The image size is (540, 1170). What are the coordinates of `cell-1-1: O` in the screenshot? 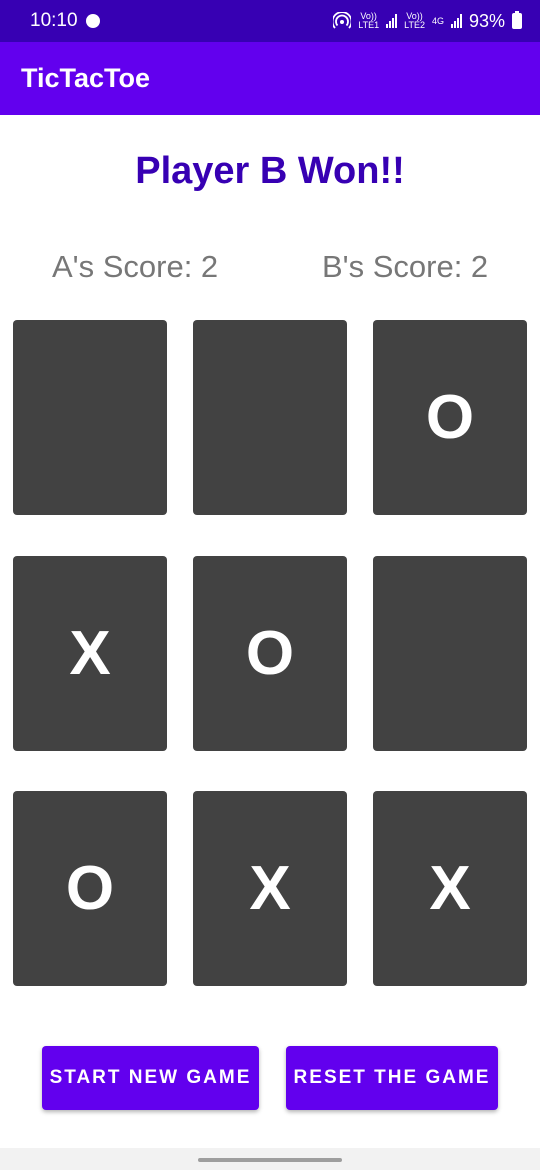 It's located at (270, 653).